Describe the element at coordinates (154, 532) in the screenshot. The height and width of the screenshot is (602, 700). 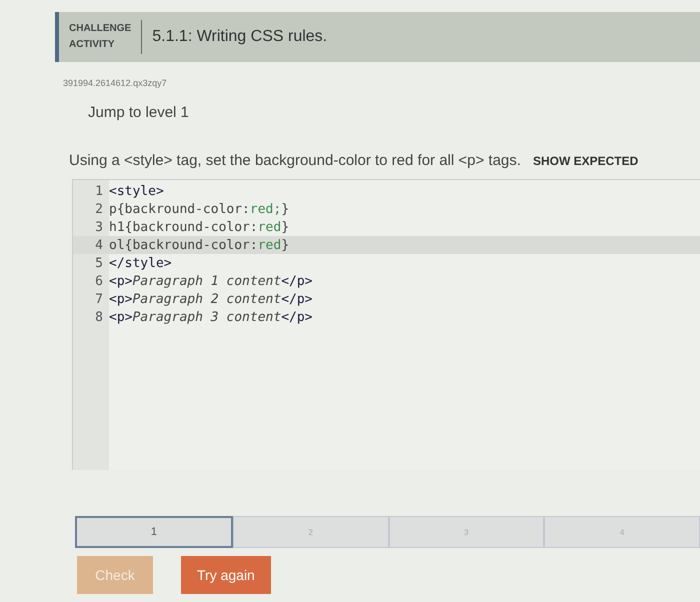
I see `level-step: 1` at that location.